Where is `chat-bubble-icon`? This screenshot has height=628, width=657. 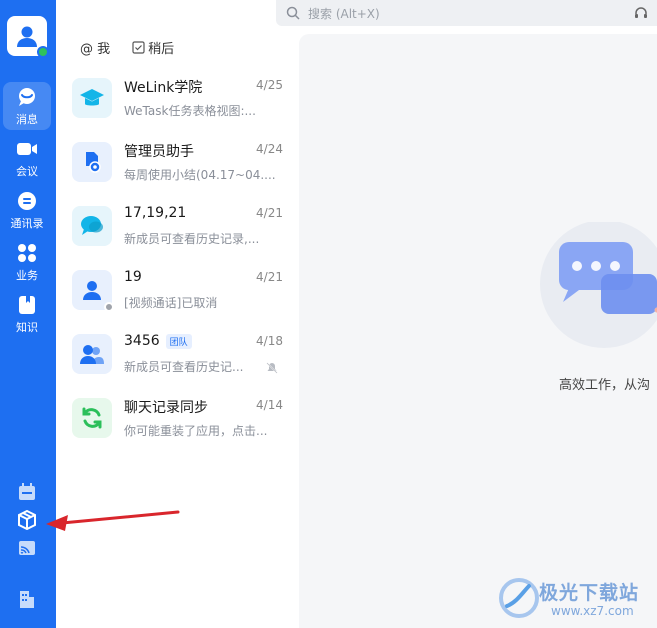 chat-bubble-icon is located at coordinates (27, 97).